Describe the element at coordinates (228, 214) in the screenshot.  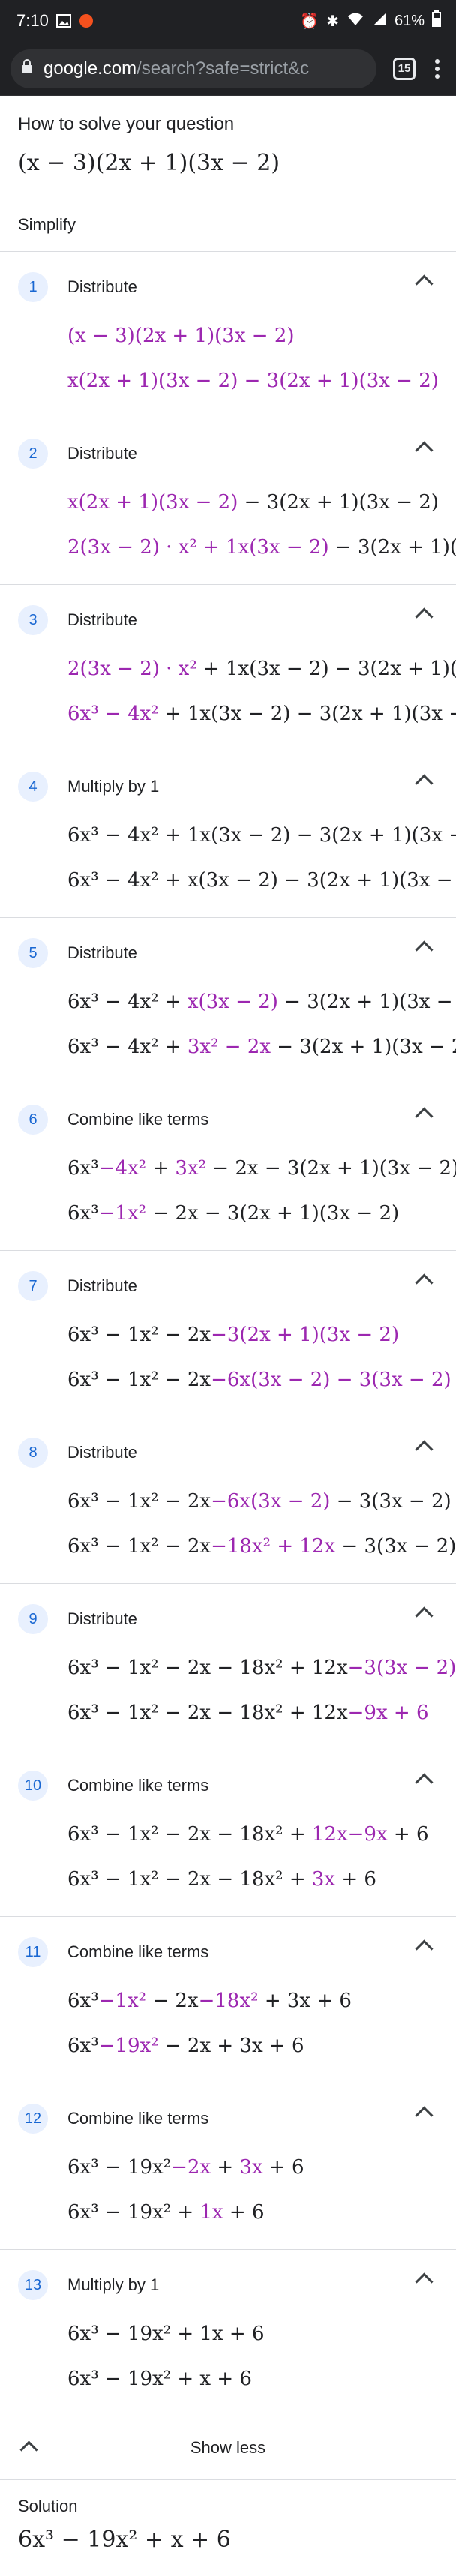
I see `simplify-heading: Simplify` at that location.